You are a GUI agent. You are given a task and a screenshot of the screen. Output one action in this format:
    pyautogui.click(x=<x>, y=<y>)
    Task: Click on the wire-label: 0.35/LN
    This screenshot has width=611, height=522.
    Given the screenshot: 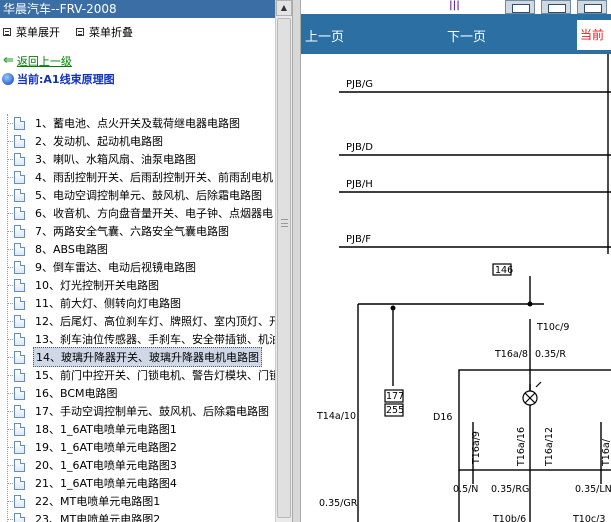 What is the action you would take?
    pyautogui.click(x=593, y=489)
    